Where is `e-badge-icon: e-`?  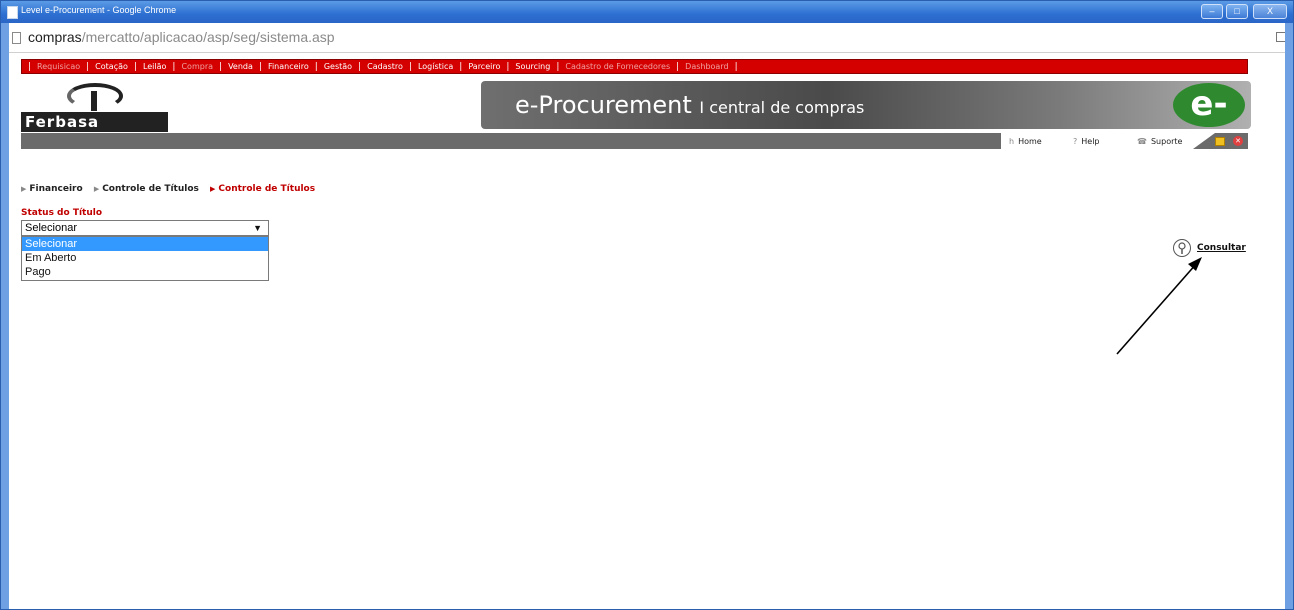
e-badge-icon: e- is located at coordinates (1209, 105).